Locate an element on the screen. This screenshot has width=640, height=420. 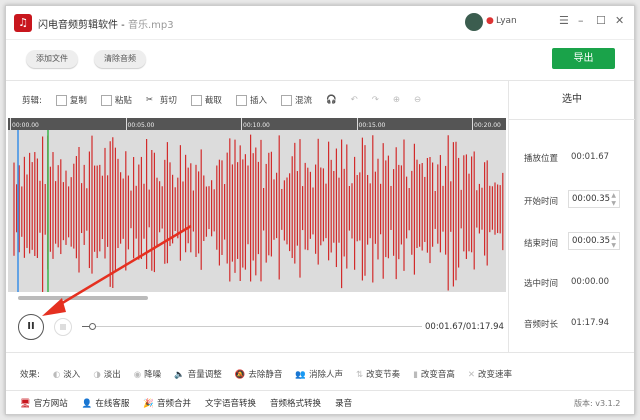
effect-button: ▮ 改变音高 is located at coordinates (434, 374).